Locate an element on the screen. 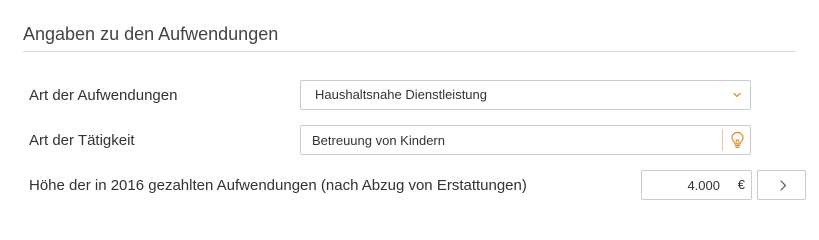 The image size is (819, 240). next-button is located at coordinates (781, 185).